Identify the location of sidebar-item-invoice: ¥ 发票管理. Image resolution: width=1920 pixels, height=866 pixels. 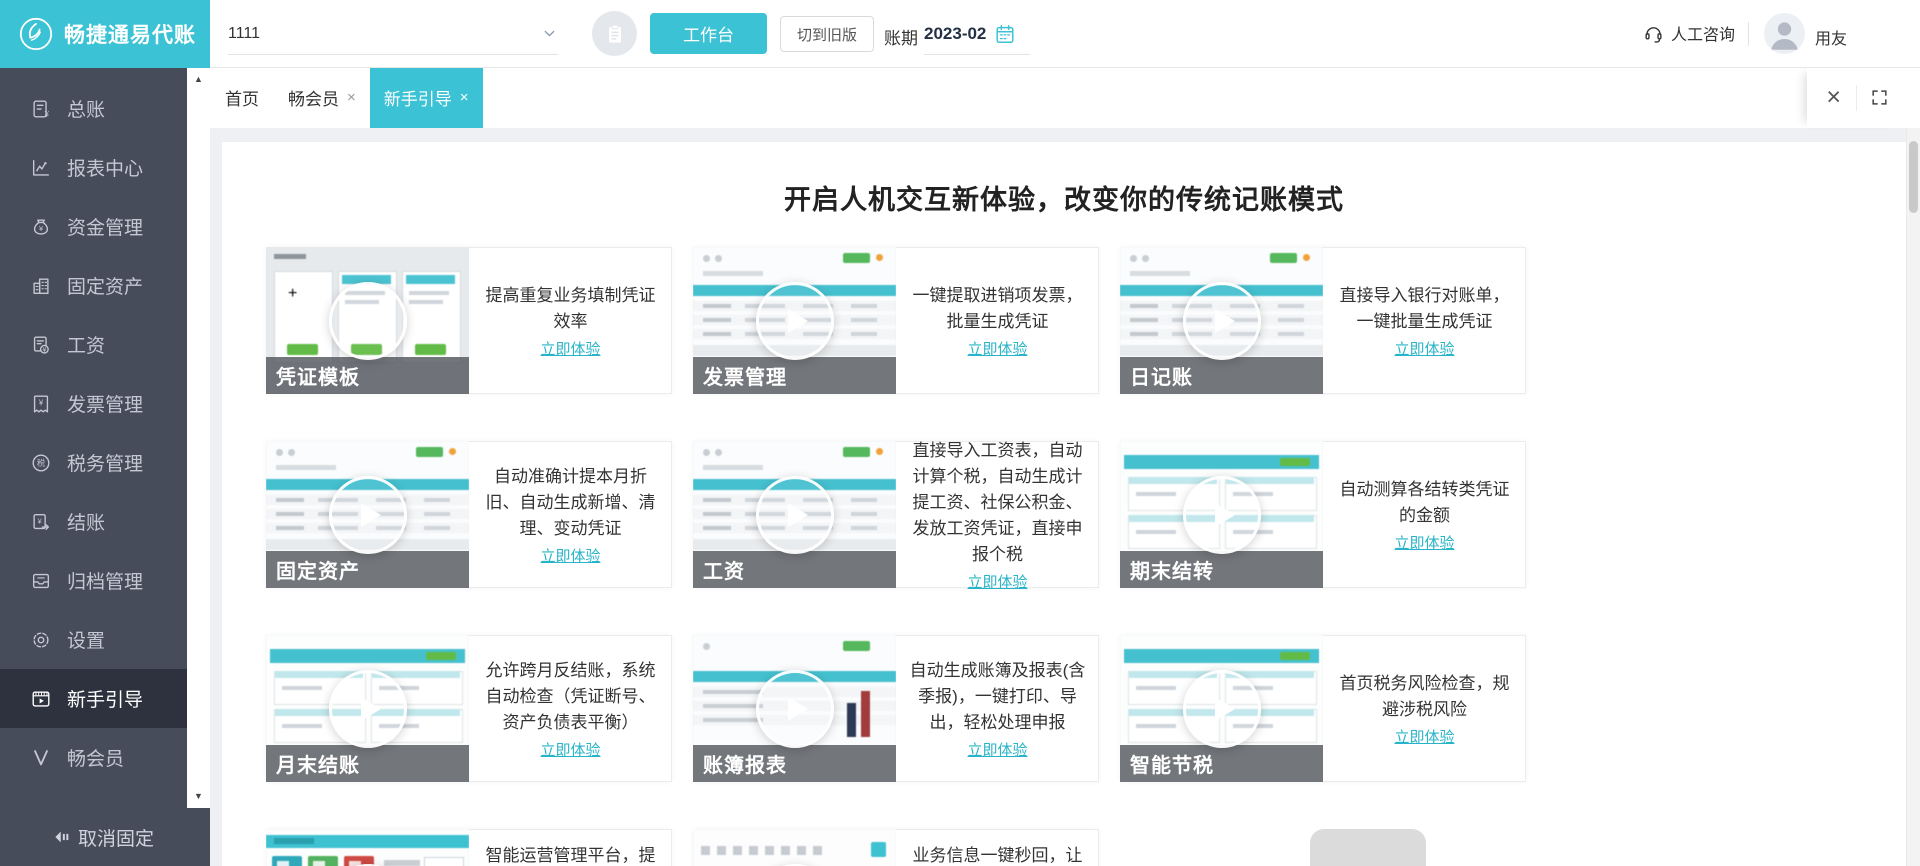
(93, 403).